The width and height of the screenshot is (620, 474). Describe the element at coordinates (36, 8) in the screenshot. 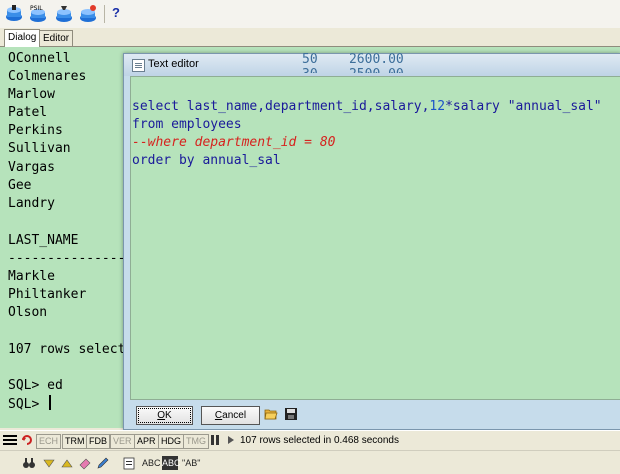

I see `sql-buffer-label: PSIL` at that location.